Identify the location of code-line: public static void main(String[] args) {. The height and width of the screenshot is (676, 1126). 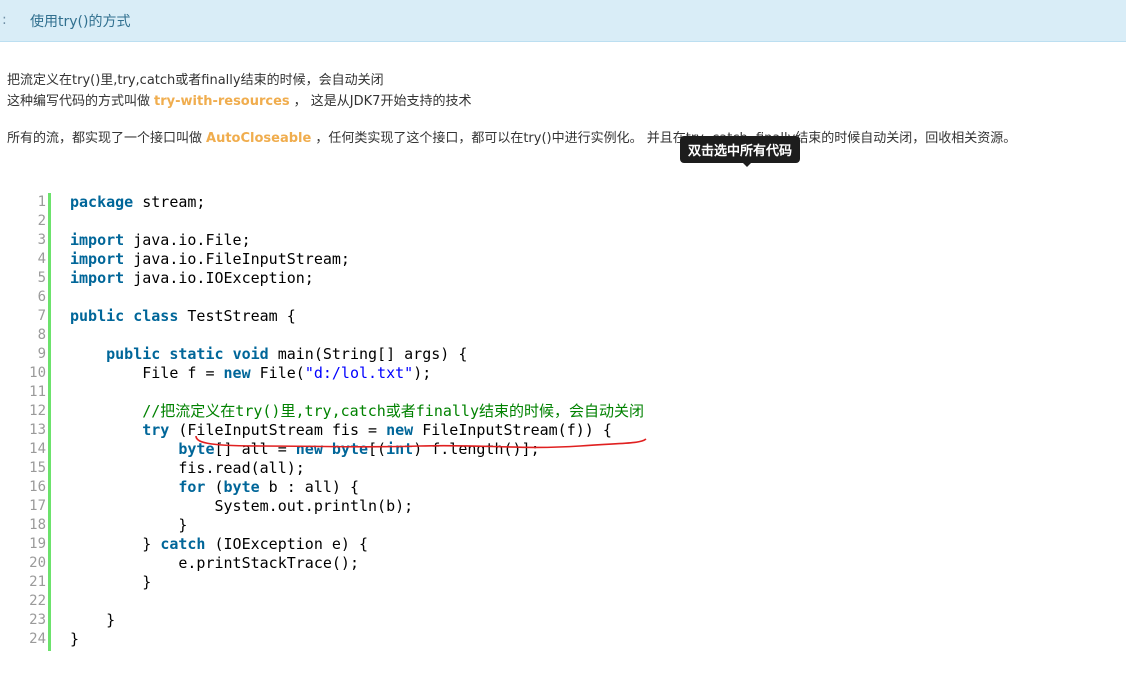
(357, 354).